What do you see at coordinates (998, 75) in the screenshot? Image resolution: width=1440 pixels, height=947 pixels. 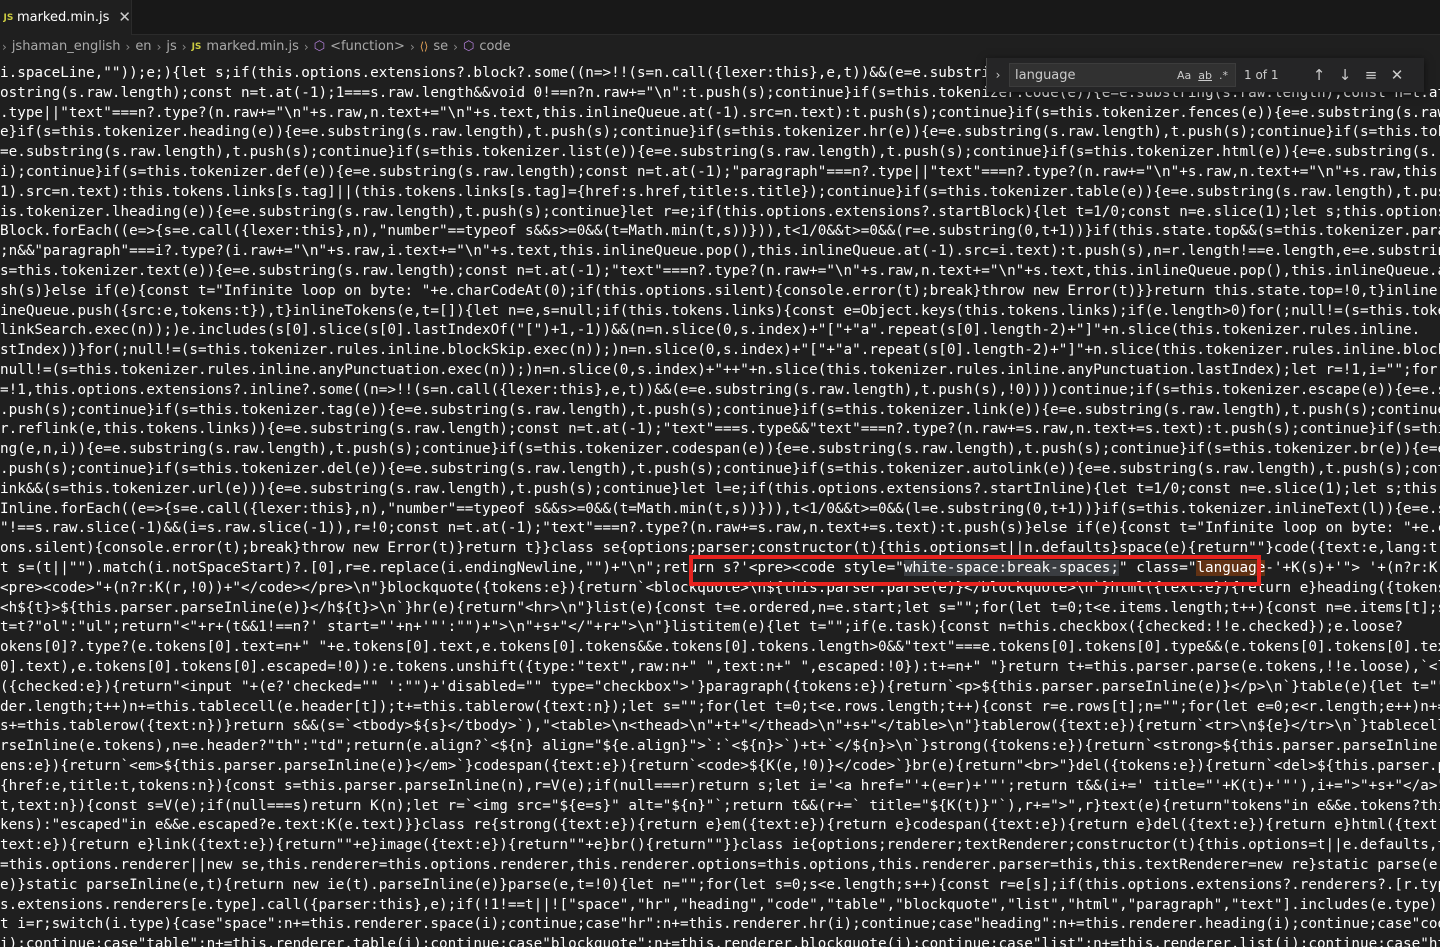 I see `toggle-replace-chevron-icon: ›` at bounding box center [998, 75].